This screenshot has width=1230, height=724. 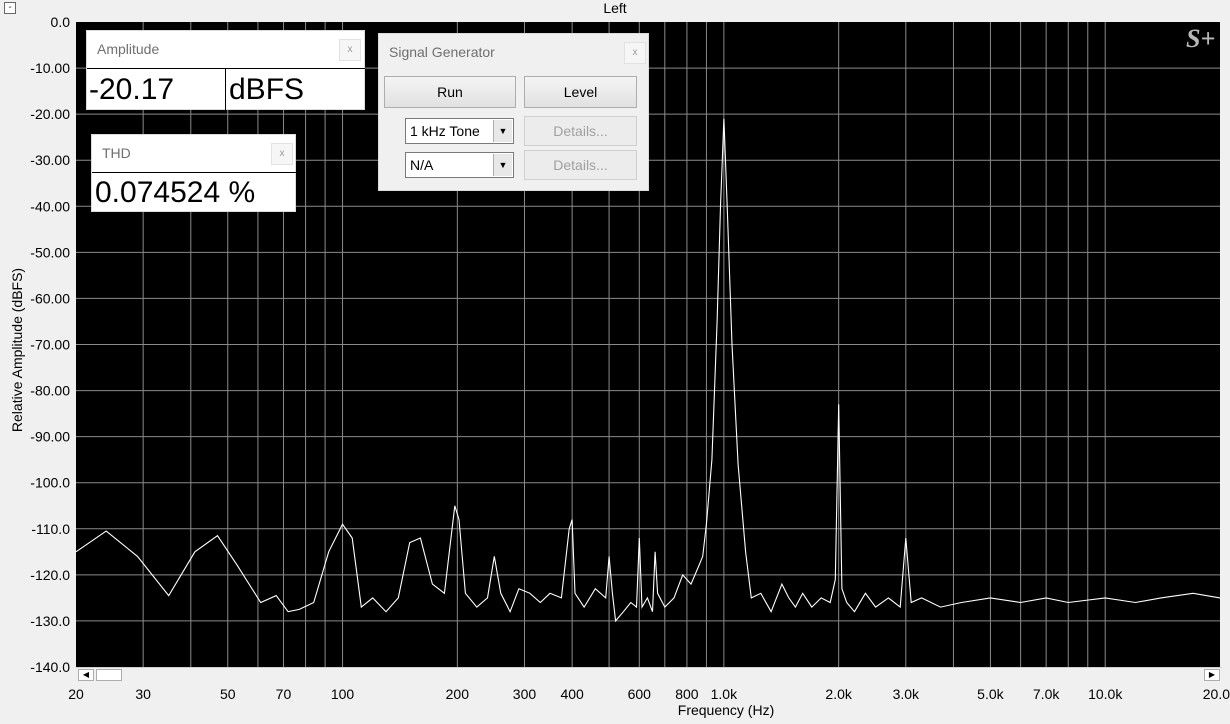 I want to click on x-tick-label: 400, so click(x=572, y=694).